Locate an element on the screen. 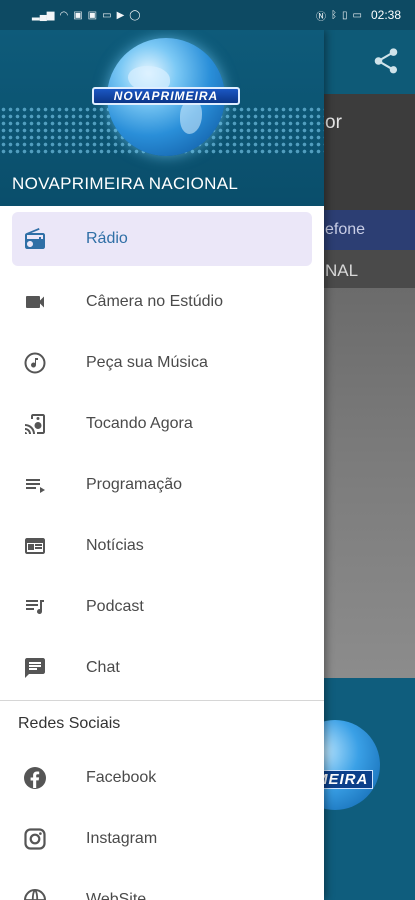  menu-item-chat: Chat is located at coordinates (162, 667).